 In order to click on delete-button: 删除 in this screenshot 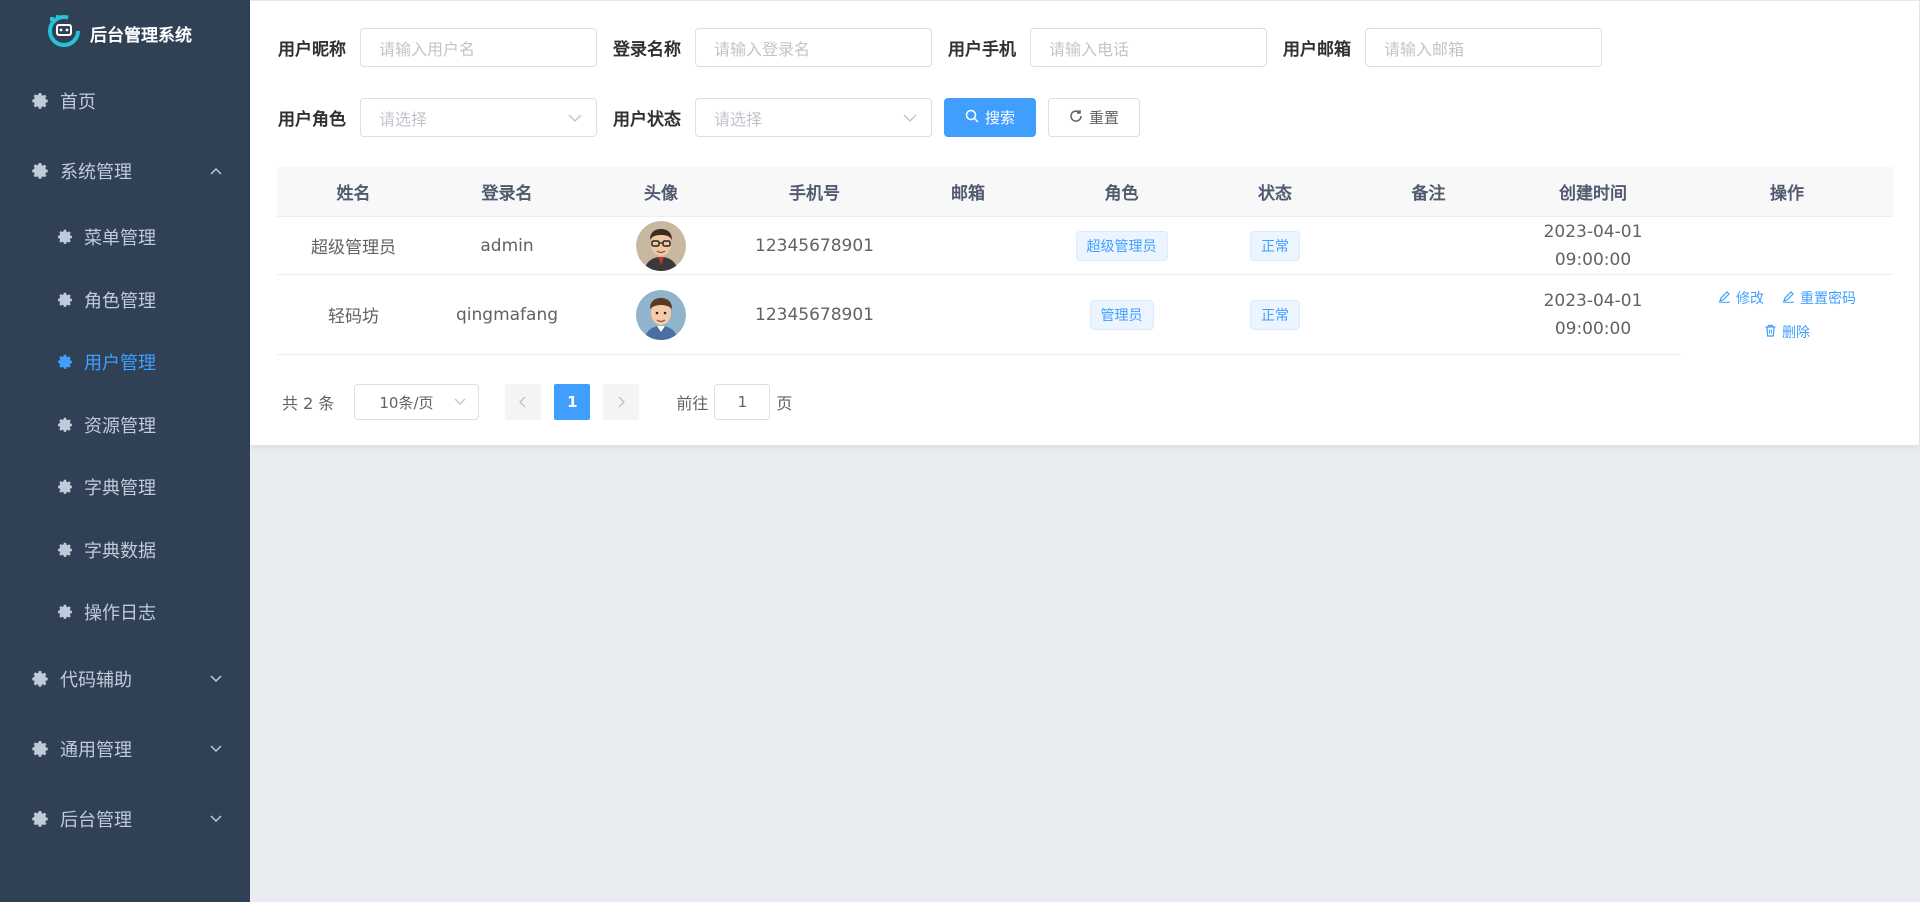, I will do `click(1787, 332)`.